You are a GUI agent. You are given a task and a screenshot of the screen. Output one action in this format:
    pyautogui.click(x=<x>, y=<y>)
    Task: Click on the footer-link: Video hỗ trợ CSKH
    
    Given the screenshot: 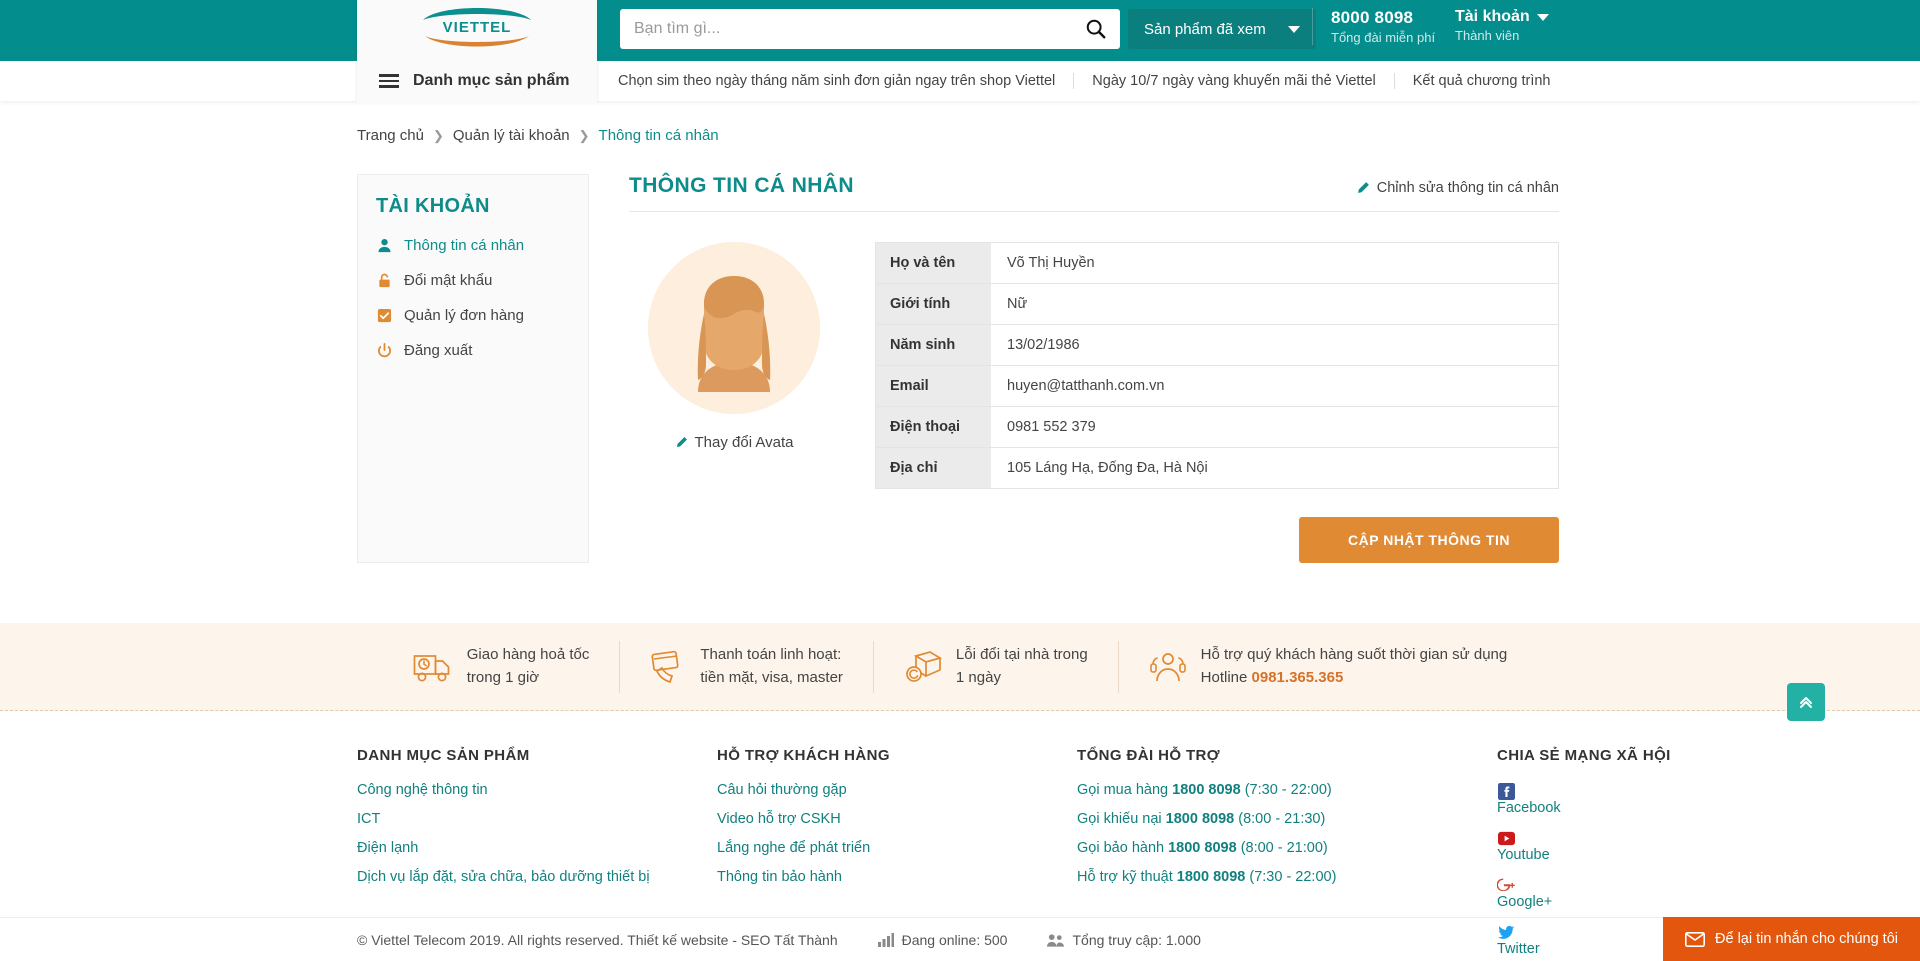 What is the action you would take?
    pyautogui.click(x=897, y=819)
    